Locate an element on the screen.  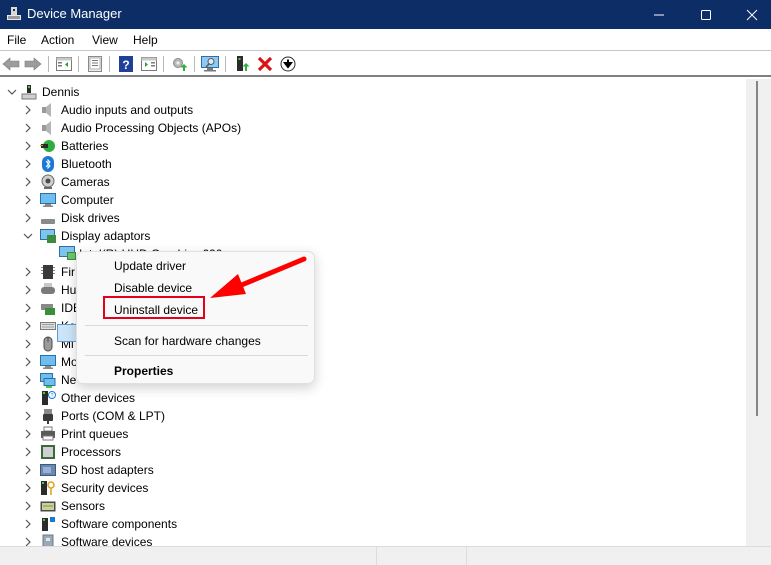
forward-button is located at coordinates (33, 64).